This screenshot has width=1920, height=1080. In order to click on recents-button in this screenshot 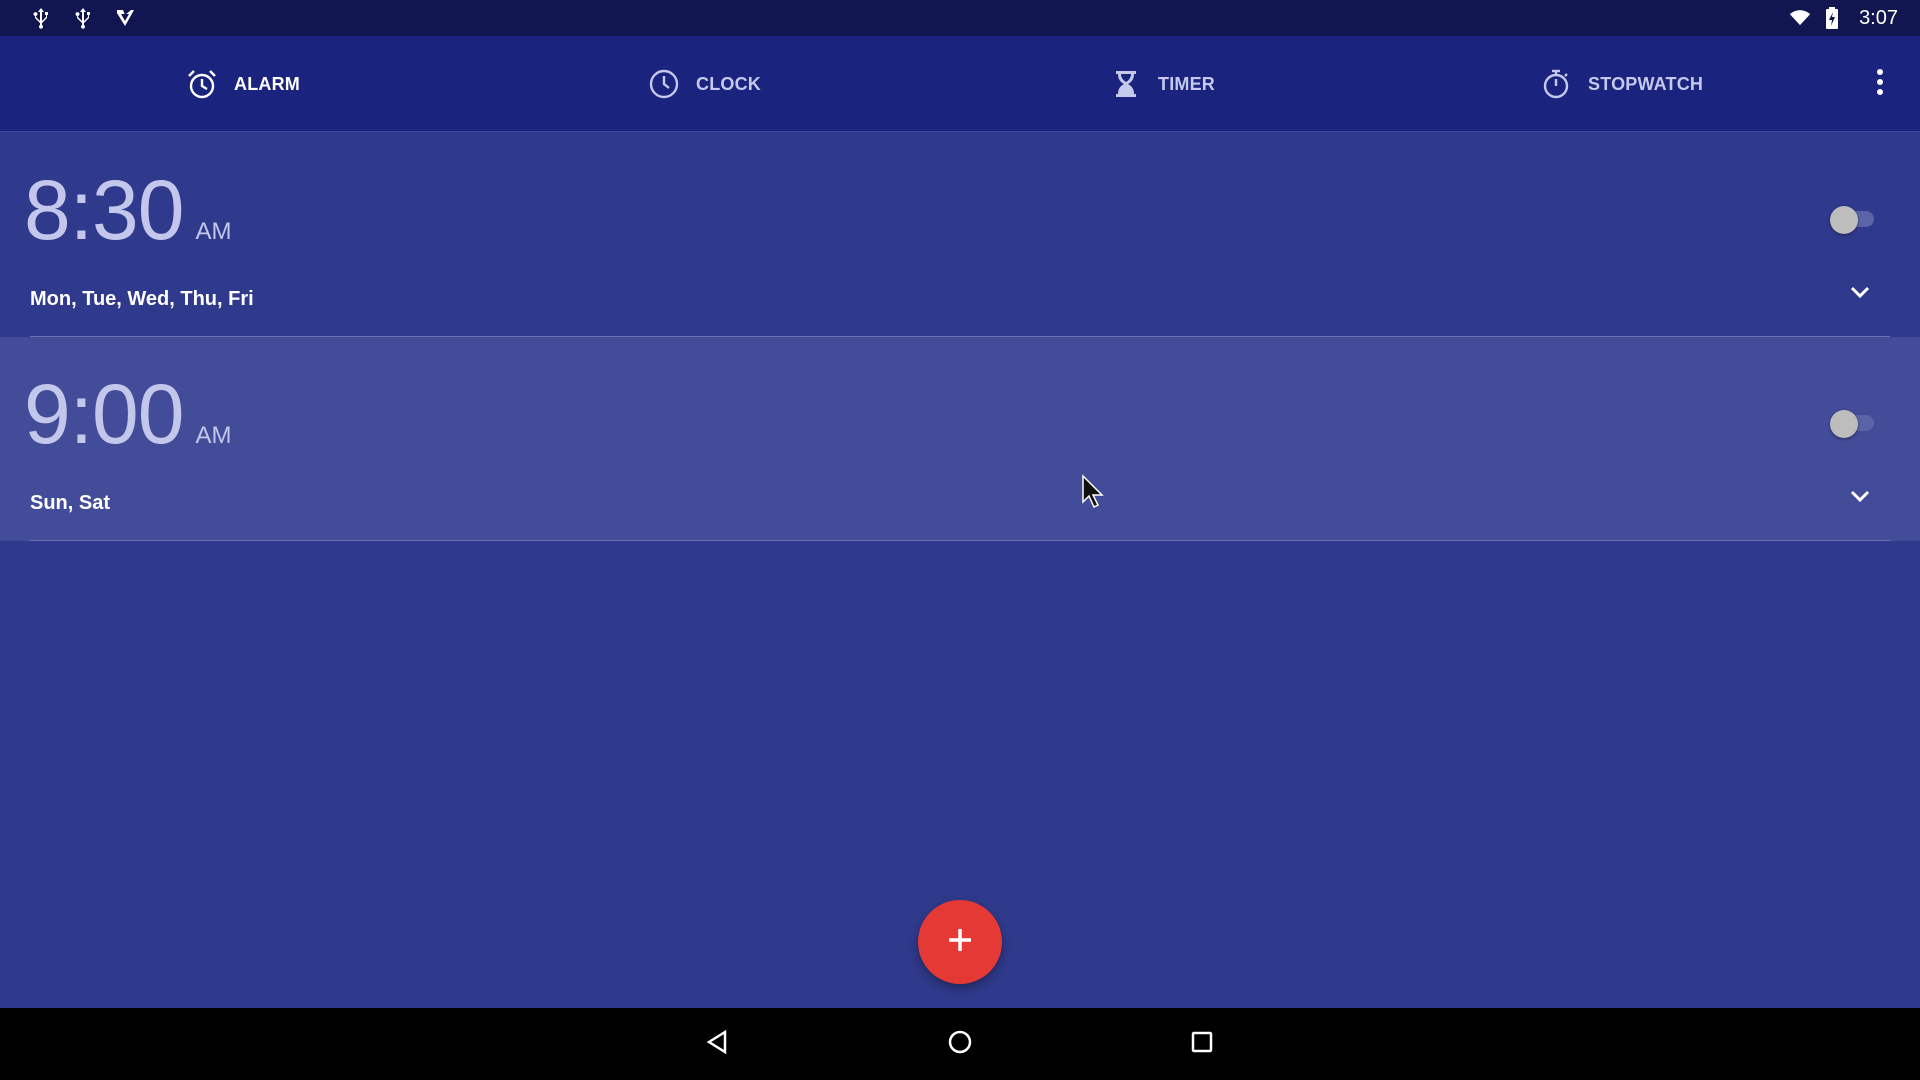, I will do `click(1202, 1044)`.